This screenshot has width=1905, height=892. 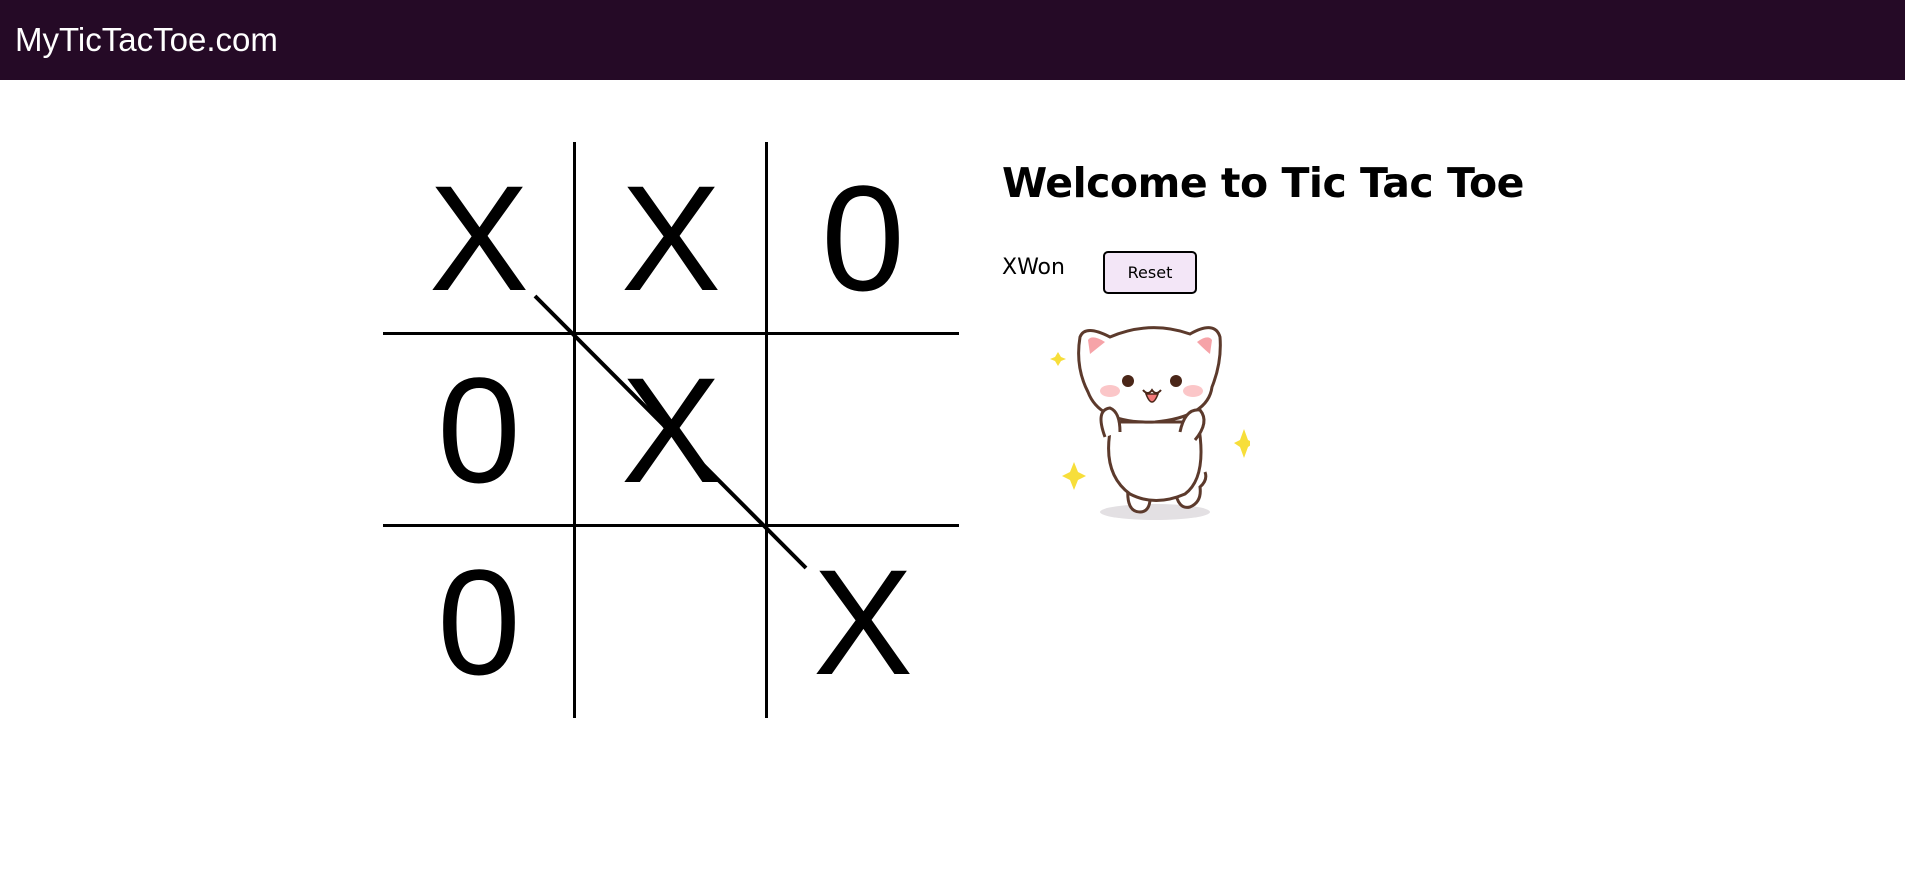 What do you see at coordinates (671, 238) in the screenshot?
I see `board-cell-1: X` at bounding box center [671, 238].